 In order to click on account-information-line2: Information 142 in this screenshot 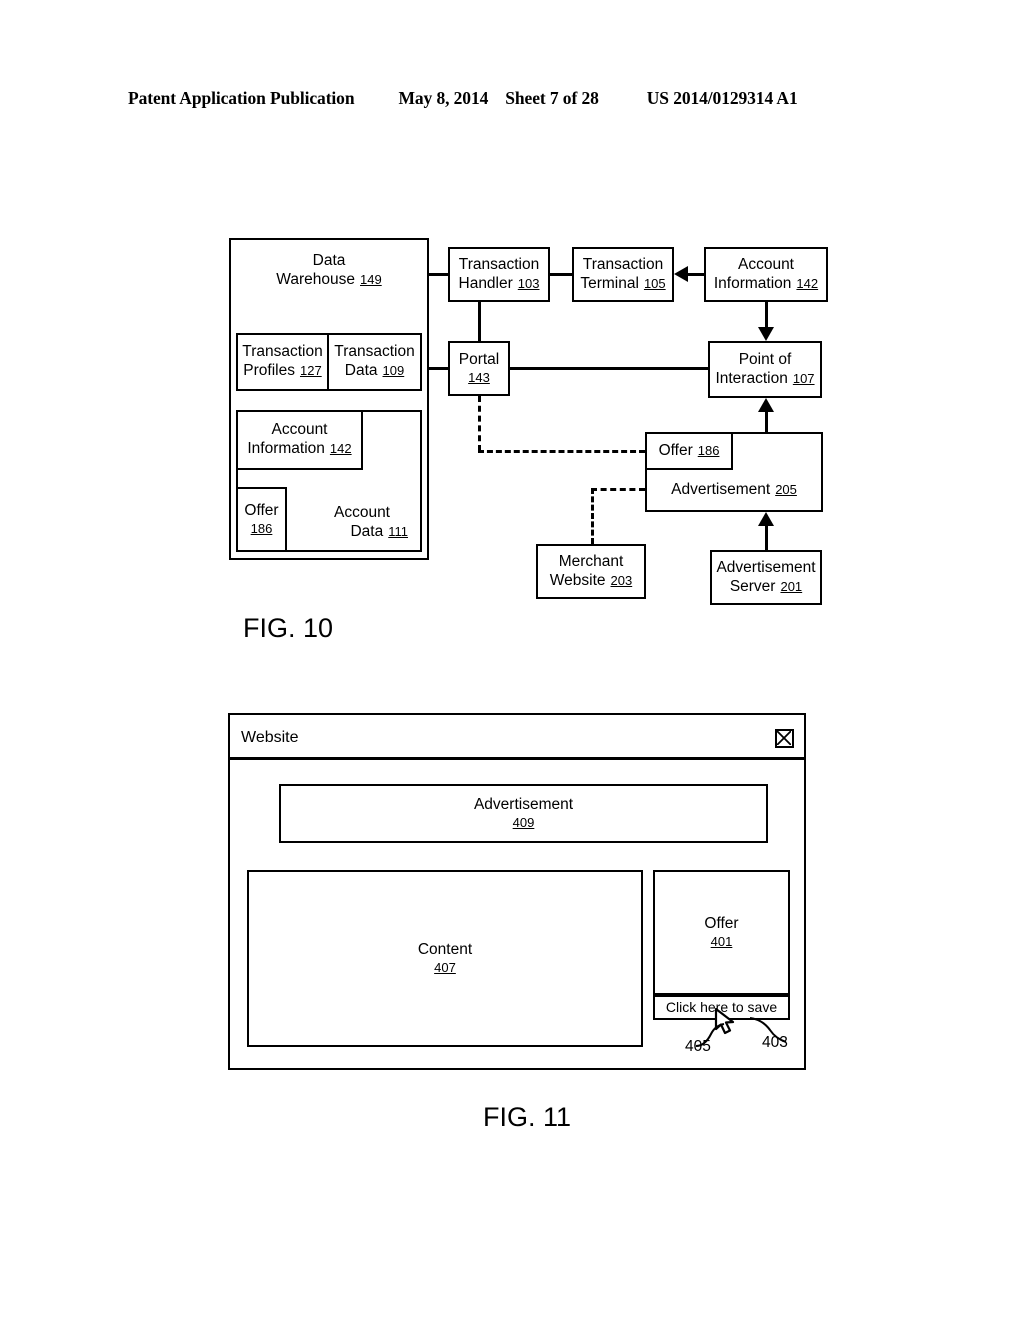, I will do `click(766, 283)`.